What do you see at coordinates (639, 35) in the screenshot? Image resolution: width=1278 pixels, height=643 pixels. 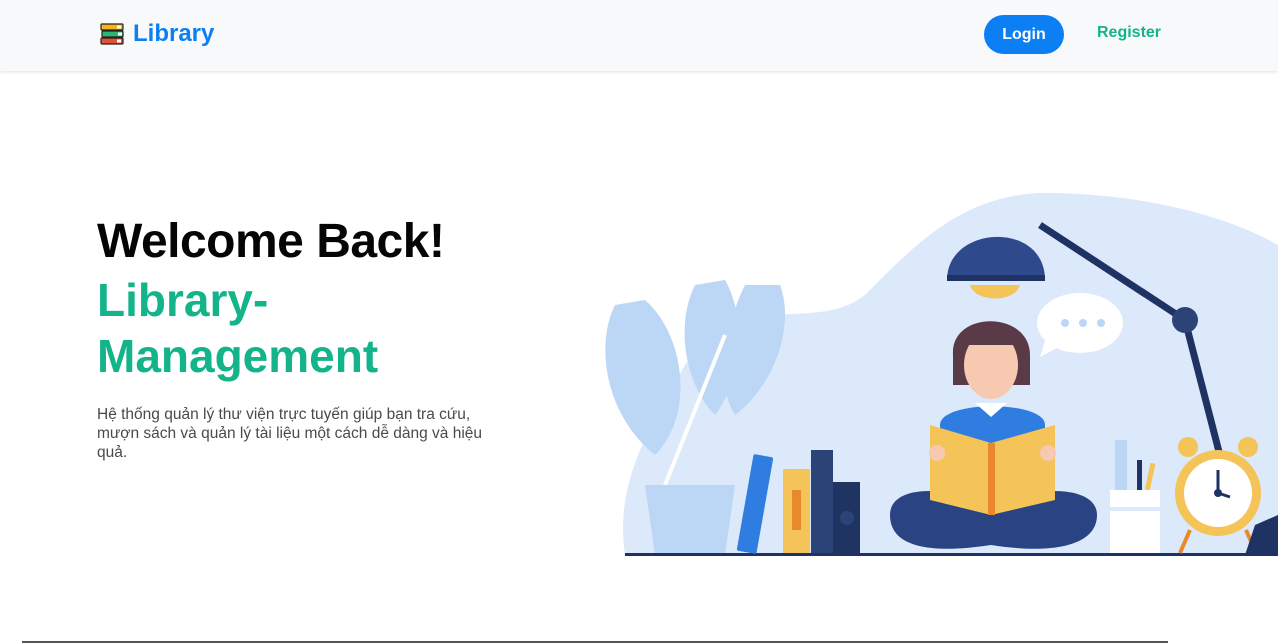 I see `navbar: Library Login Register` at bounding box center [639, 35].